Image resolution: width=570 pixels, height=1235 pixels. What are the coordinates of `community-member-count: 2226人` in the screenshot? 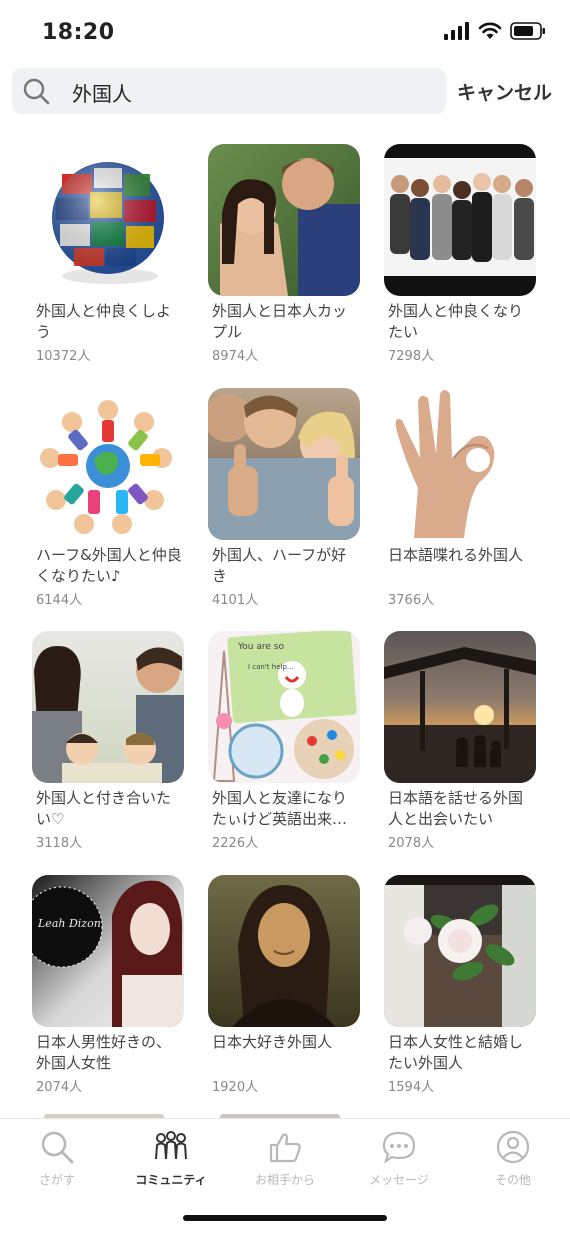 It's located at (235, 843).